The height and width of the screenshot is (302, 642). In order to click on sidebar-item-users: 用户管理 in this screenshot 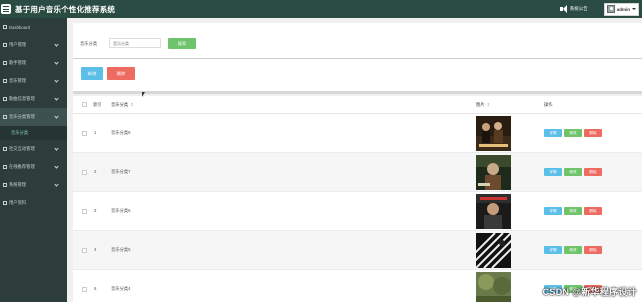, I will do `click(33, 45)`.